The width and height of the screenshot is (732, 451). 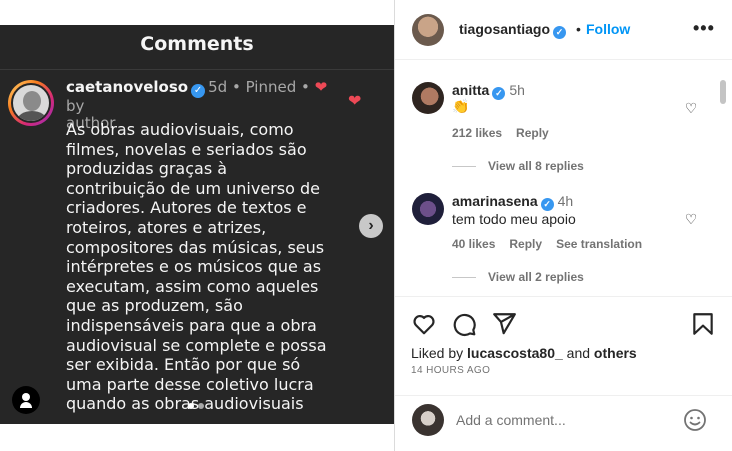 What do you see at coordinates (190, 384) in the screenshot?
I see `media-comment-line: uma parte desse coletivo lucra` at bounding box center [190, 384].